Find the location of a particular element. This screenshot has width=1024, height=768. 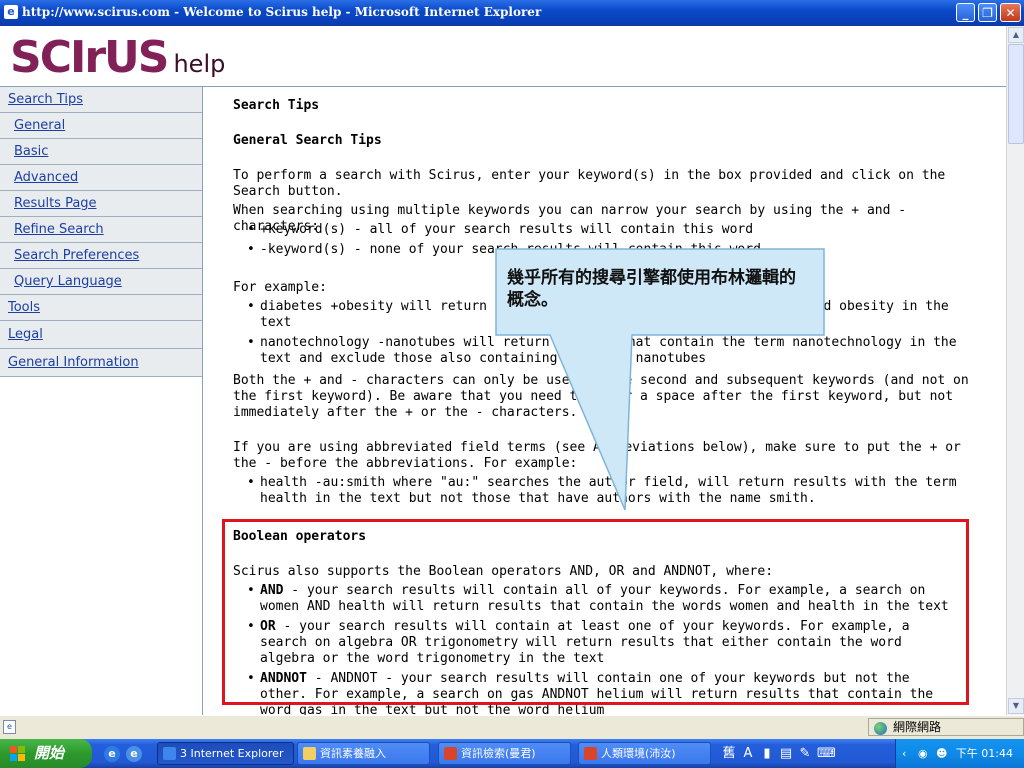

page-done-icon: e is located at coordinates (9, 727).